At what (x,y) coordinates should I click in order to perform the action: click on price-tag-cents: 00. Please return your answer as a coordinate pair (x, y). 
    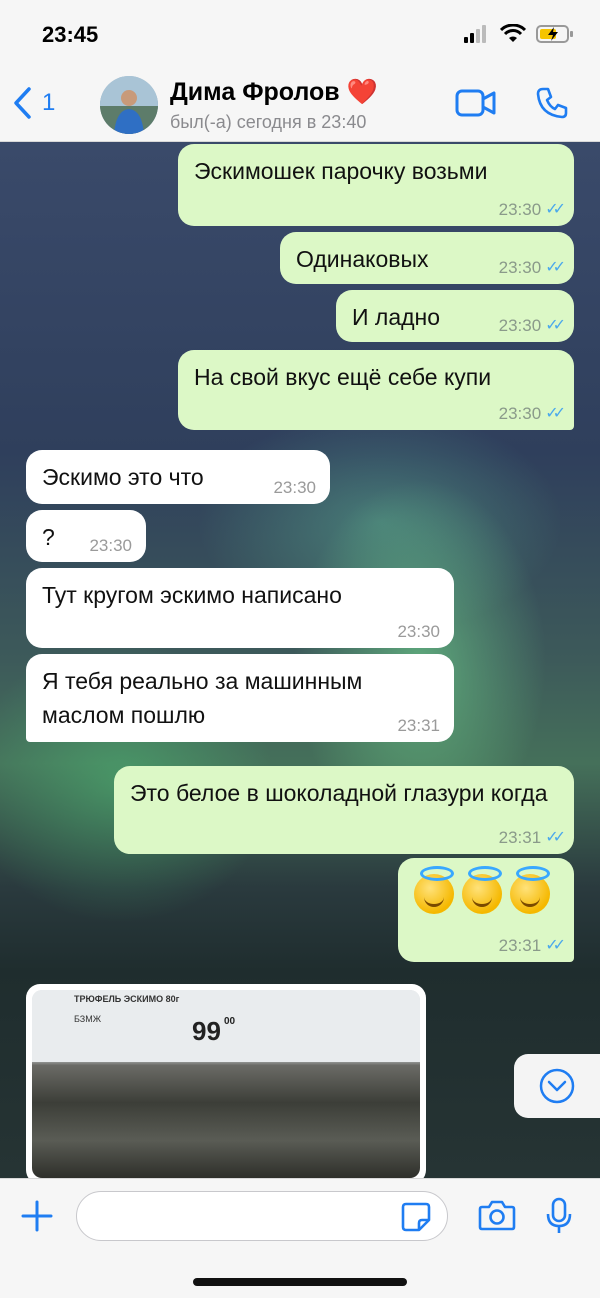
    Looking at the image, I should click on (230, 1021).